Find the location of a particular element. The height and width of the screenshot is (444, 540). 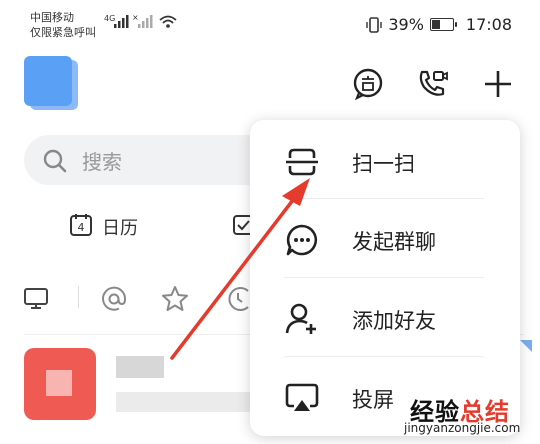

battery-icon is located at coordinates (443, 24).